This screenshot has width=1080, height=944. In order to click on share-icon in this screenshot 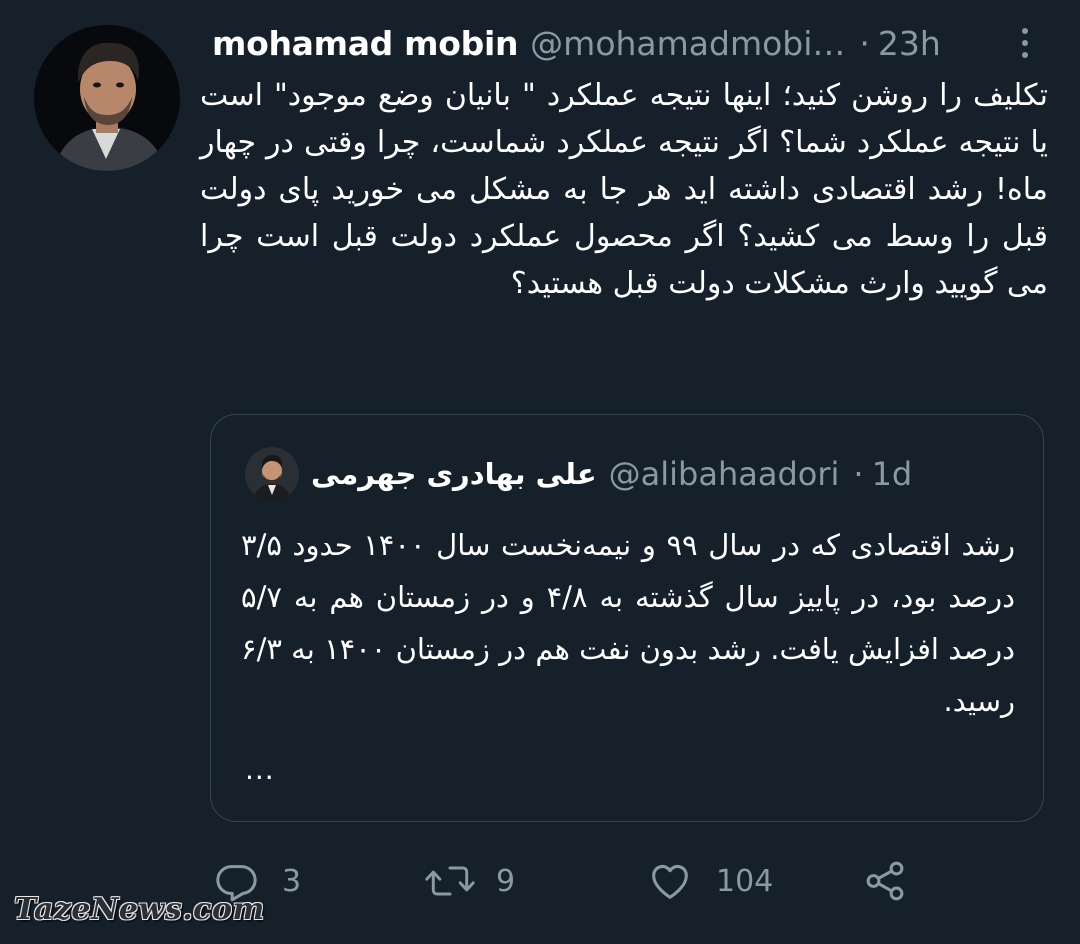, I will do `click(885, 881)`.